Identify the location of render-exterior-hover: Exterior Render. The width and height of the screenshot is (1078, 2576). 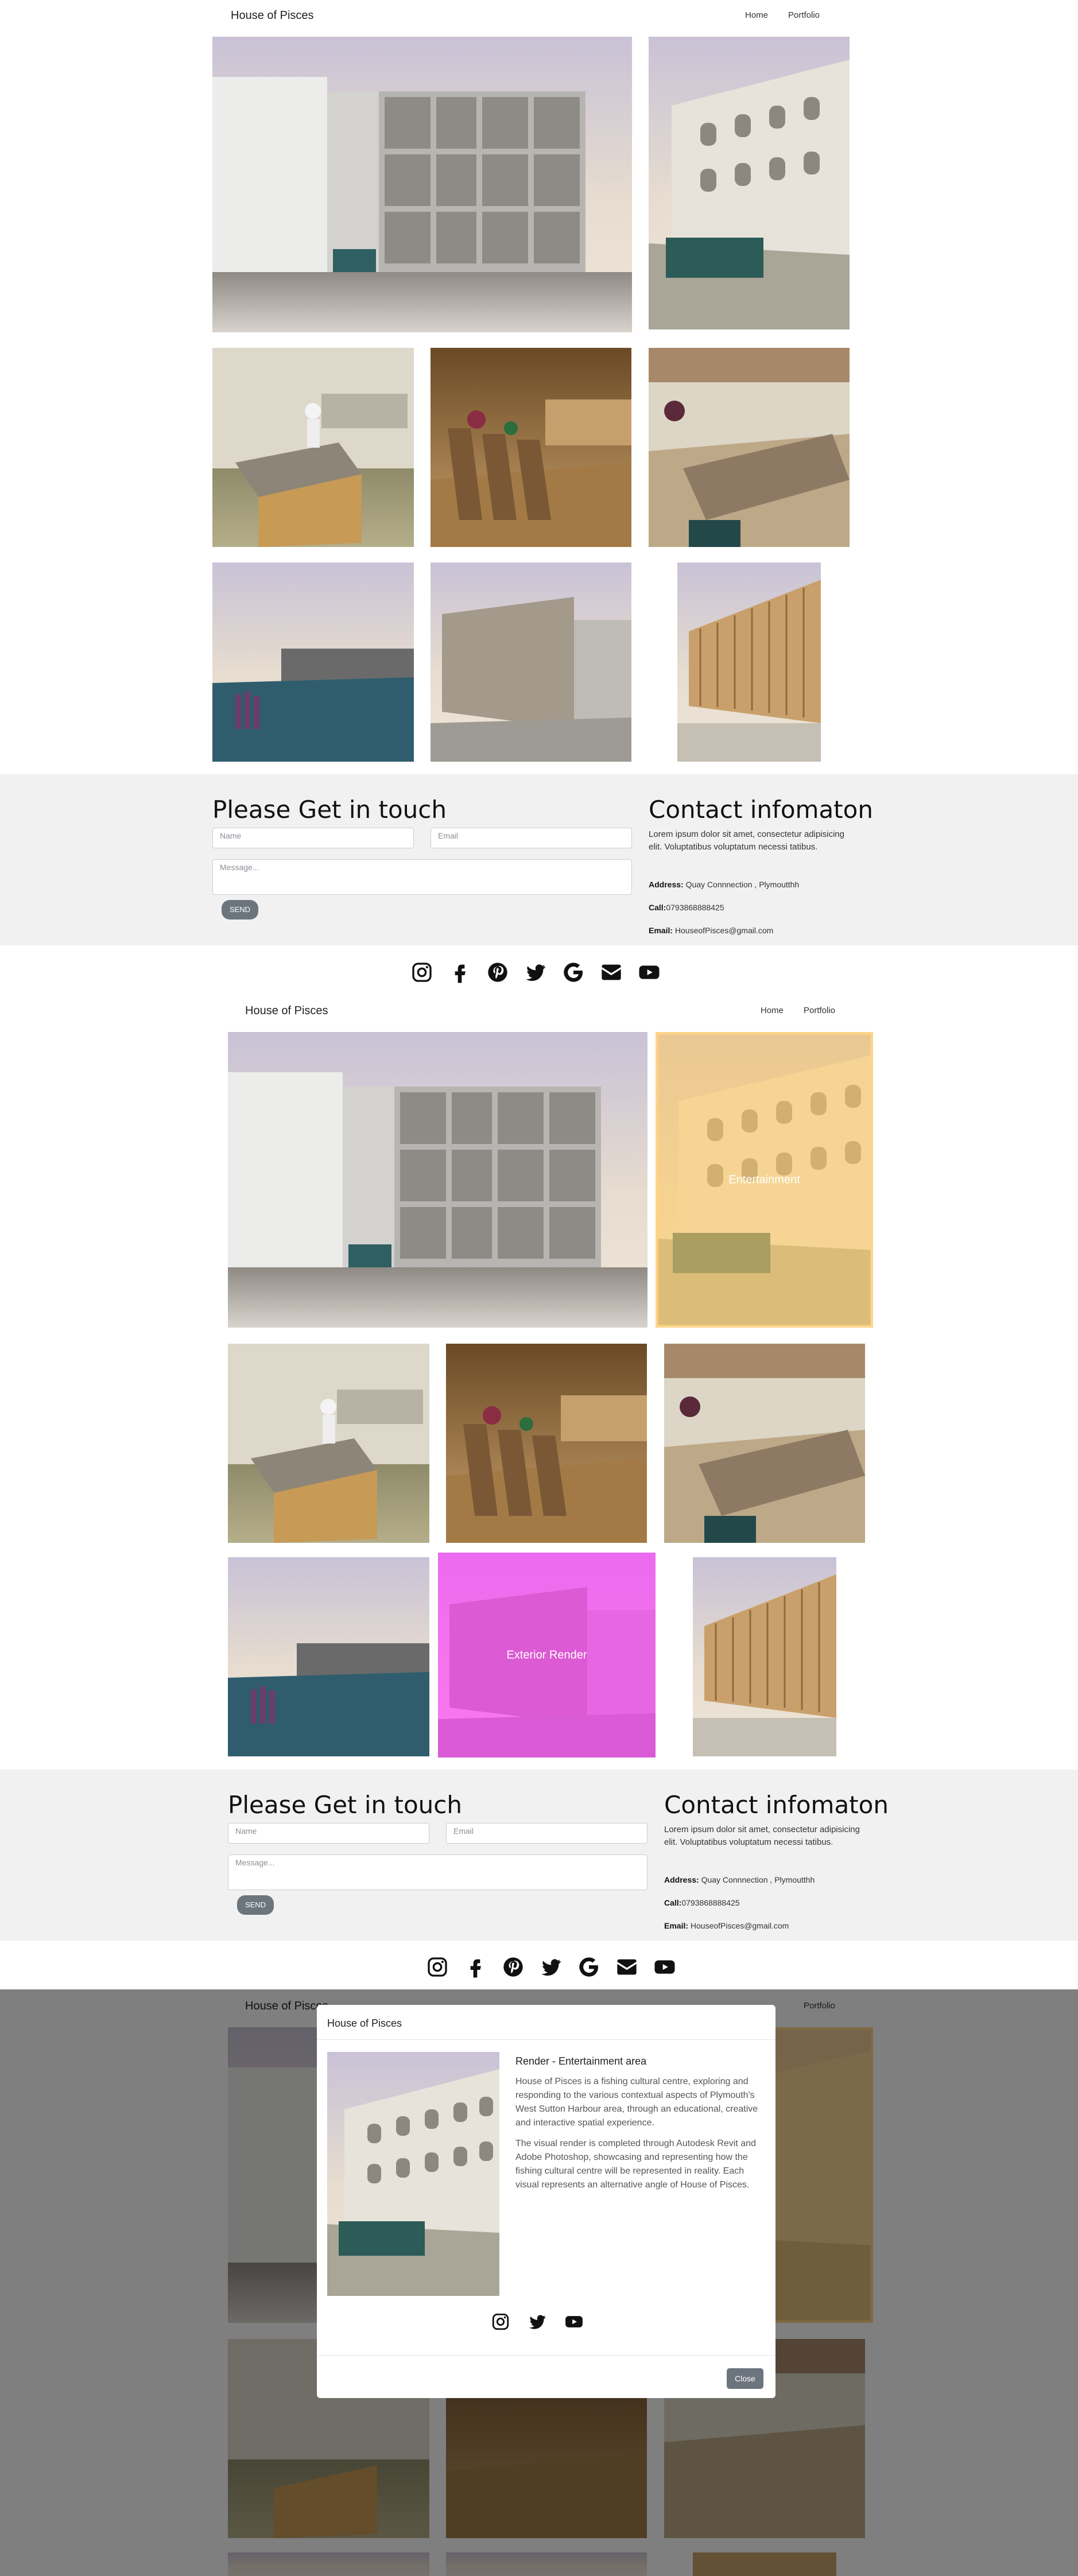
(547, 1655).